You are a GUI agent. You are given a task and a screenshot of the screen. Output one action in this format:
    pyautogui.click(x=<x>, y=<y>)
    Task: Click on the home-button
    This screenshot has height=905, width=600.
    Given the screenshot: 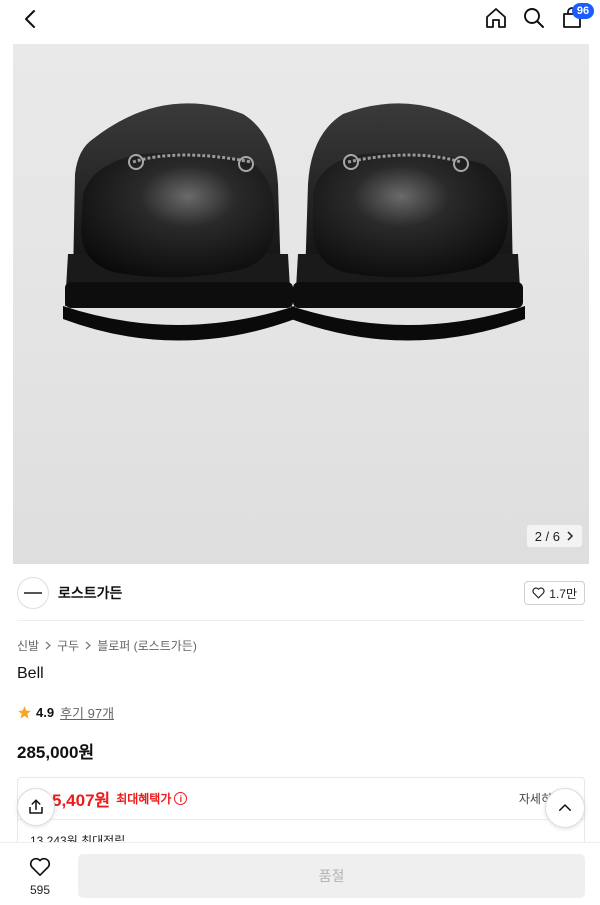 What is the action you would take?
    pyautogui.click(x=496, y=18)
    